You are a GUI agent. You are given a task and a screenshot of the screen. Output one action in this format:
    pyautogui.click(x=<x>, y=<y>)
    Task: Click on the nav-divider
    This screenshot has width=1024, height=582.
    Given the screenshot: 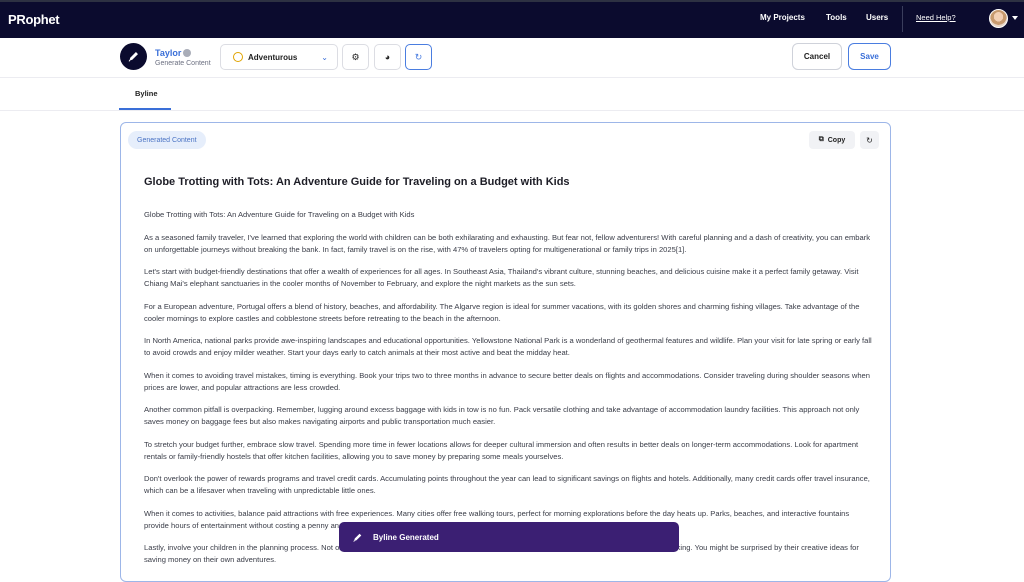 What is the action you would take?
    pyautogui.click(x=902, y=19)
    